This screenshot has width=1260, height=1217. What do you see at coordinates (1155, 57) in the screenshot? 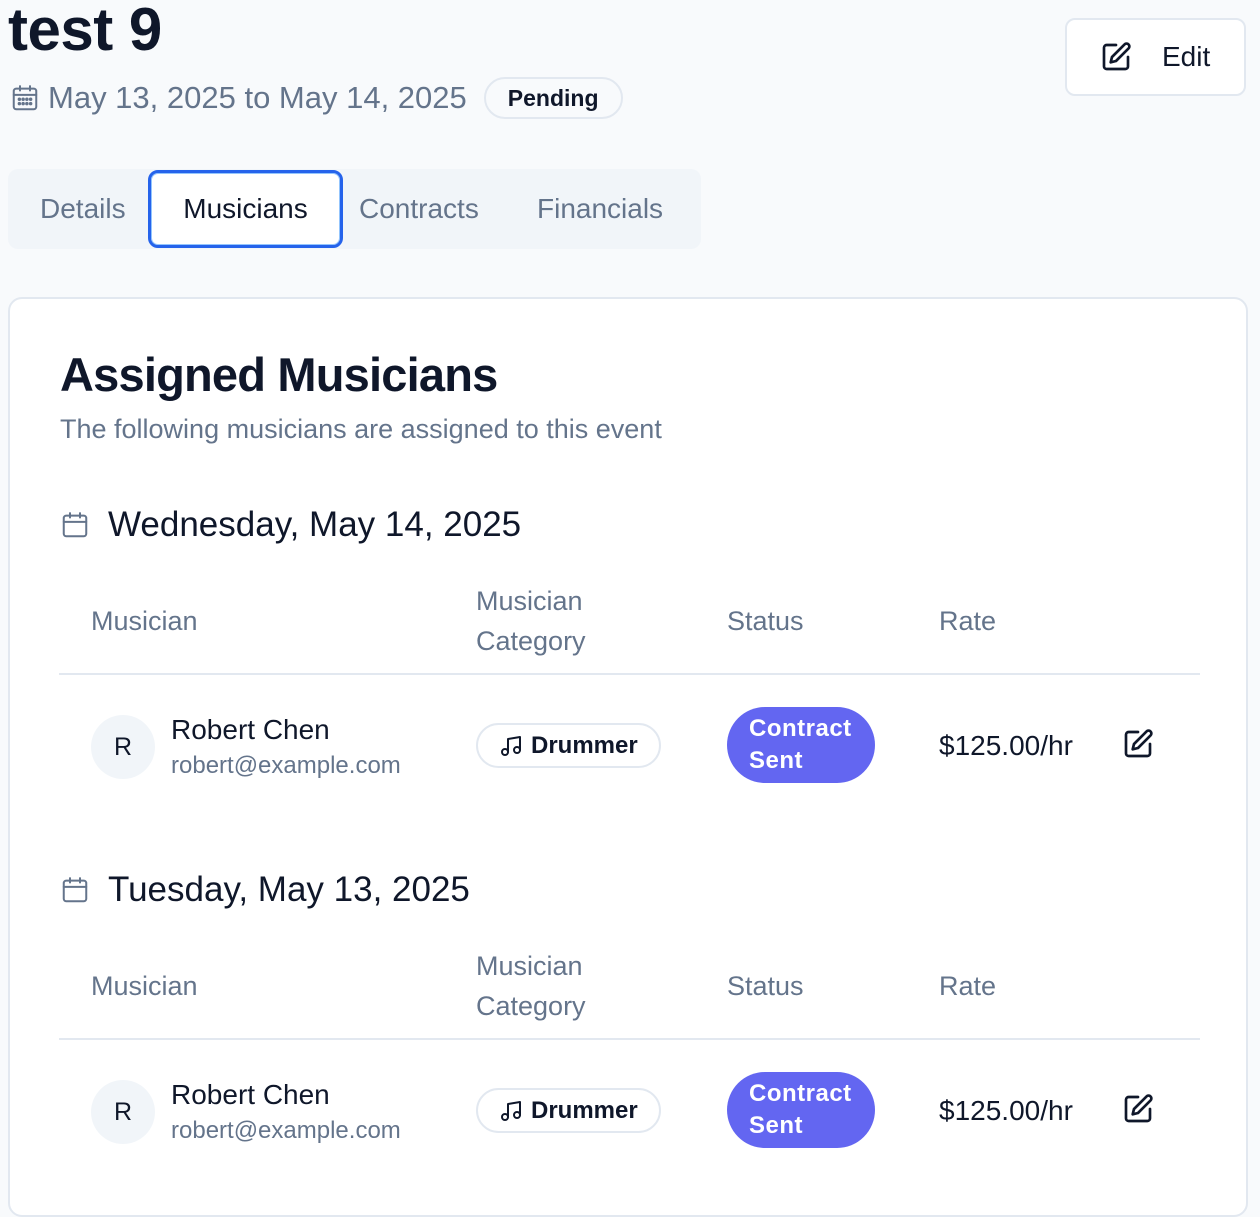
I see `edit-event-button: Edit` at bounding box center [1155, 57].